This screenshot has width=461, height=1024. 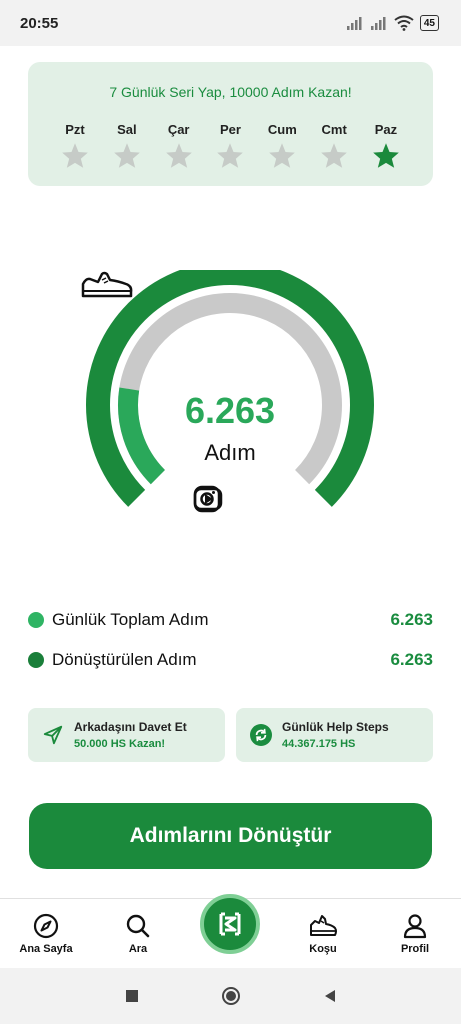 I want to click on streak-day-label: Paz, so click(x=386, y=129).